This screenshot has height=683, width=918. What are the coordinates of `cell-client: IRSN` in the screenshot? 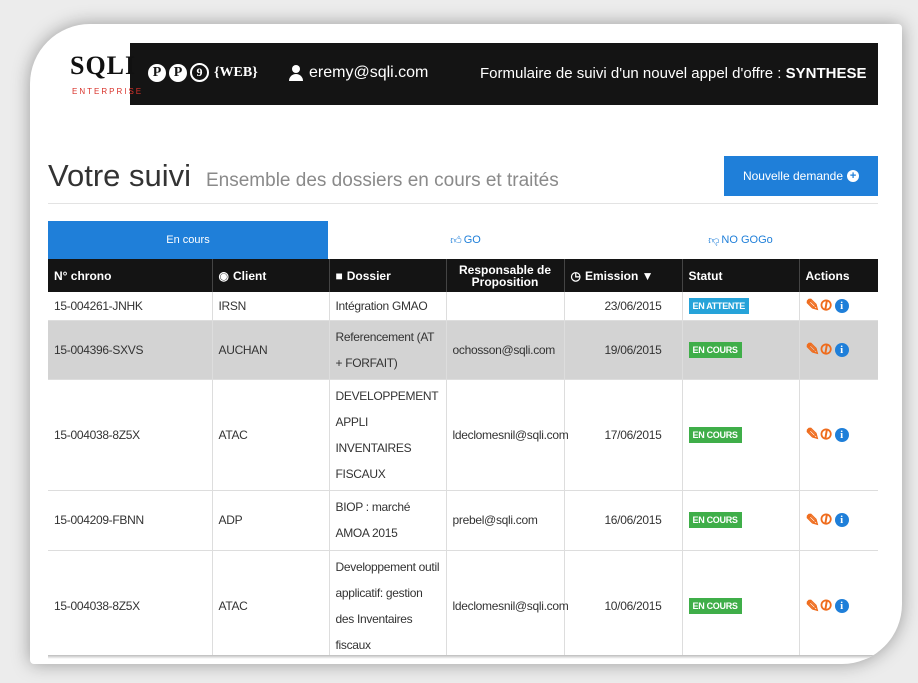 It's located at (271, 306).